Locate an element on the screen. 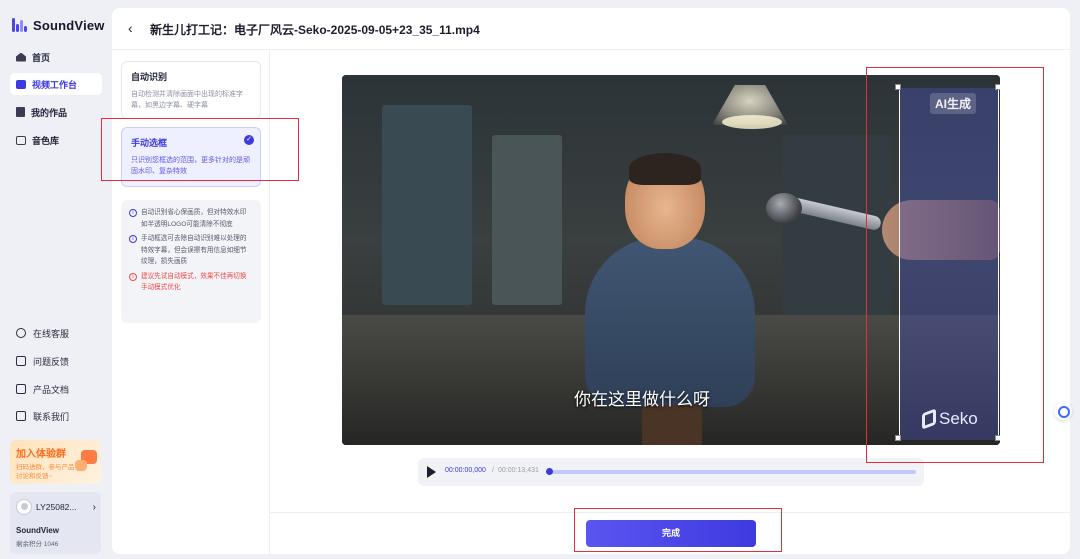 This screenshot has width=1080, height=559. sidebar-item-video-workbench: 视频工作台 is located at coordinates (56, 84).